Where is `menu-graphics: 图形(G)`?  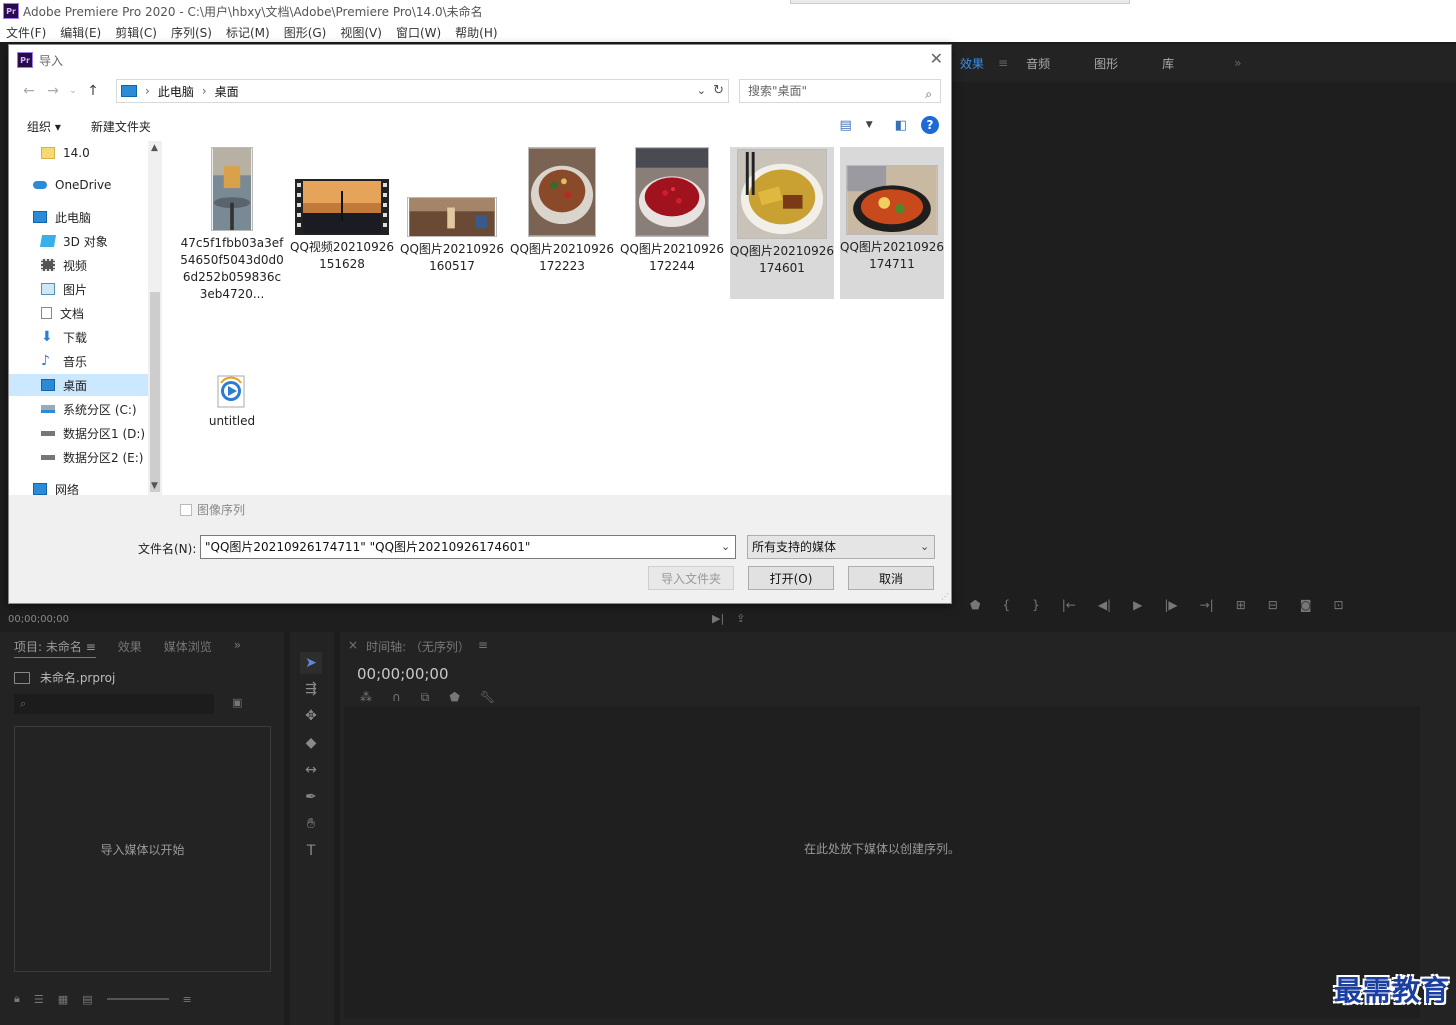 menu-graphics: 图形(G) is located at coordinates (305, 32).